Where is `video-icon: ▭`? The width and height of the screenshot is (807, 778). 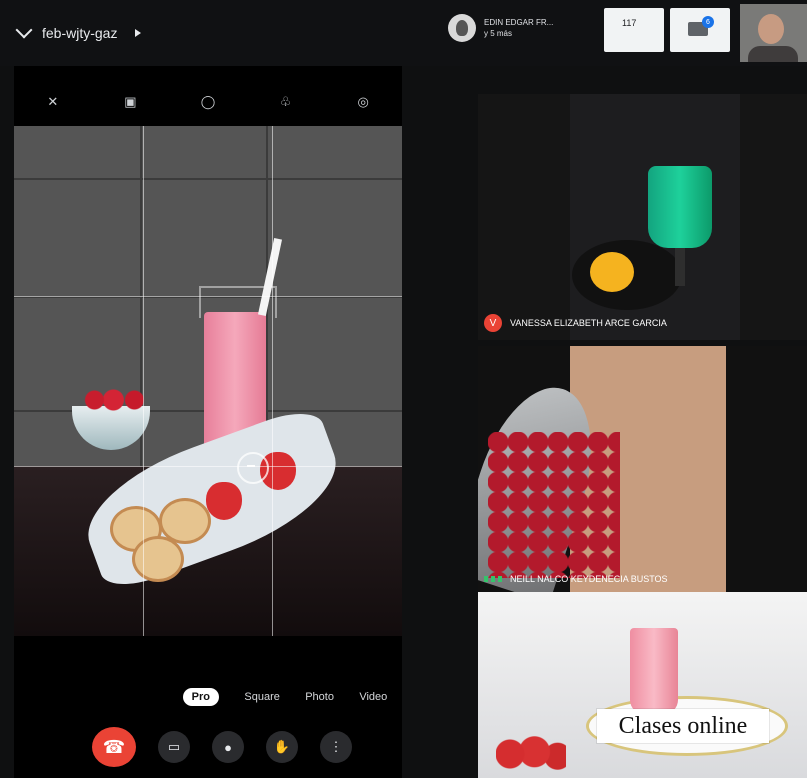 video-icon: ▭ is located at coordinates (174, 747).